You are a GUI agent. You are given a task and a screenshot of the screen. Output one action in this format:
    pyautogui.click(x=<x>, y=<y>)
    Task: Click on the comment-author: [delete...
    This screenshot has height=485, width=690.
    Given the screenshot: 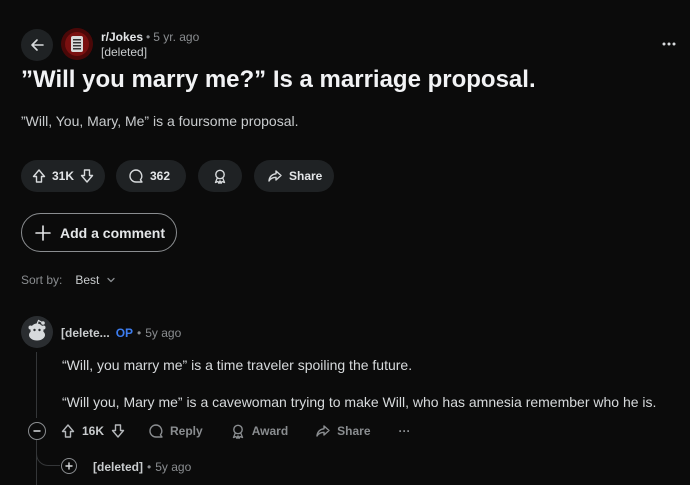 What is the action you would take?
    pyautogui.click(x=85, y=333)
    